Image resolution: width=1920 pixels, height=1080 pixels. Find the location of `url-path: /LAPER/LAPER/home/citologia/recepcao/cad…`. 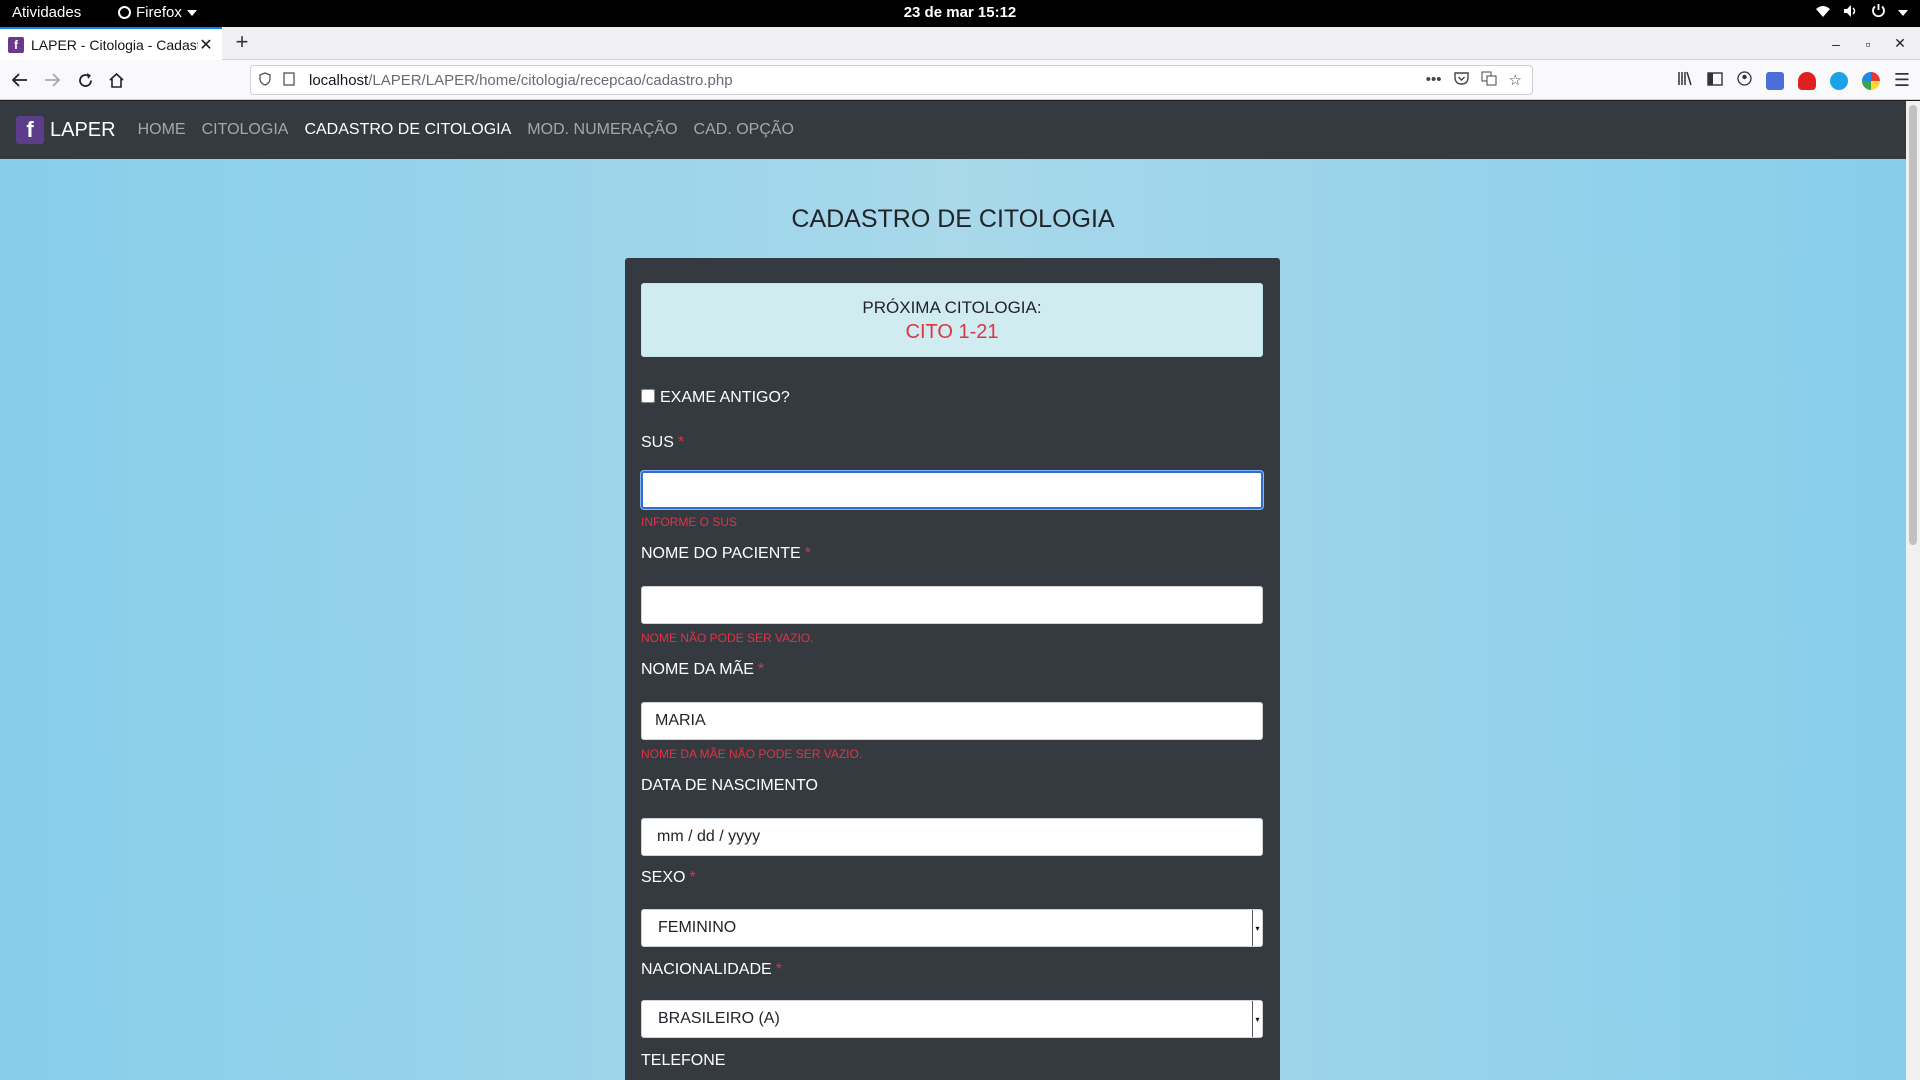

url-path: /LAPER/LAPER/home/citologia/recepcao/cad… is located at coordinates (550, 80).